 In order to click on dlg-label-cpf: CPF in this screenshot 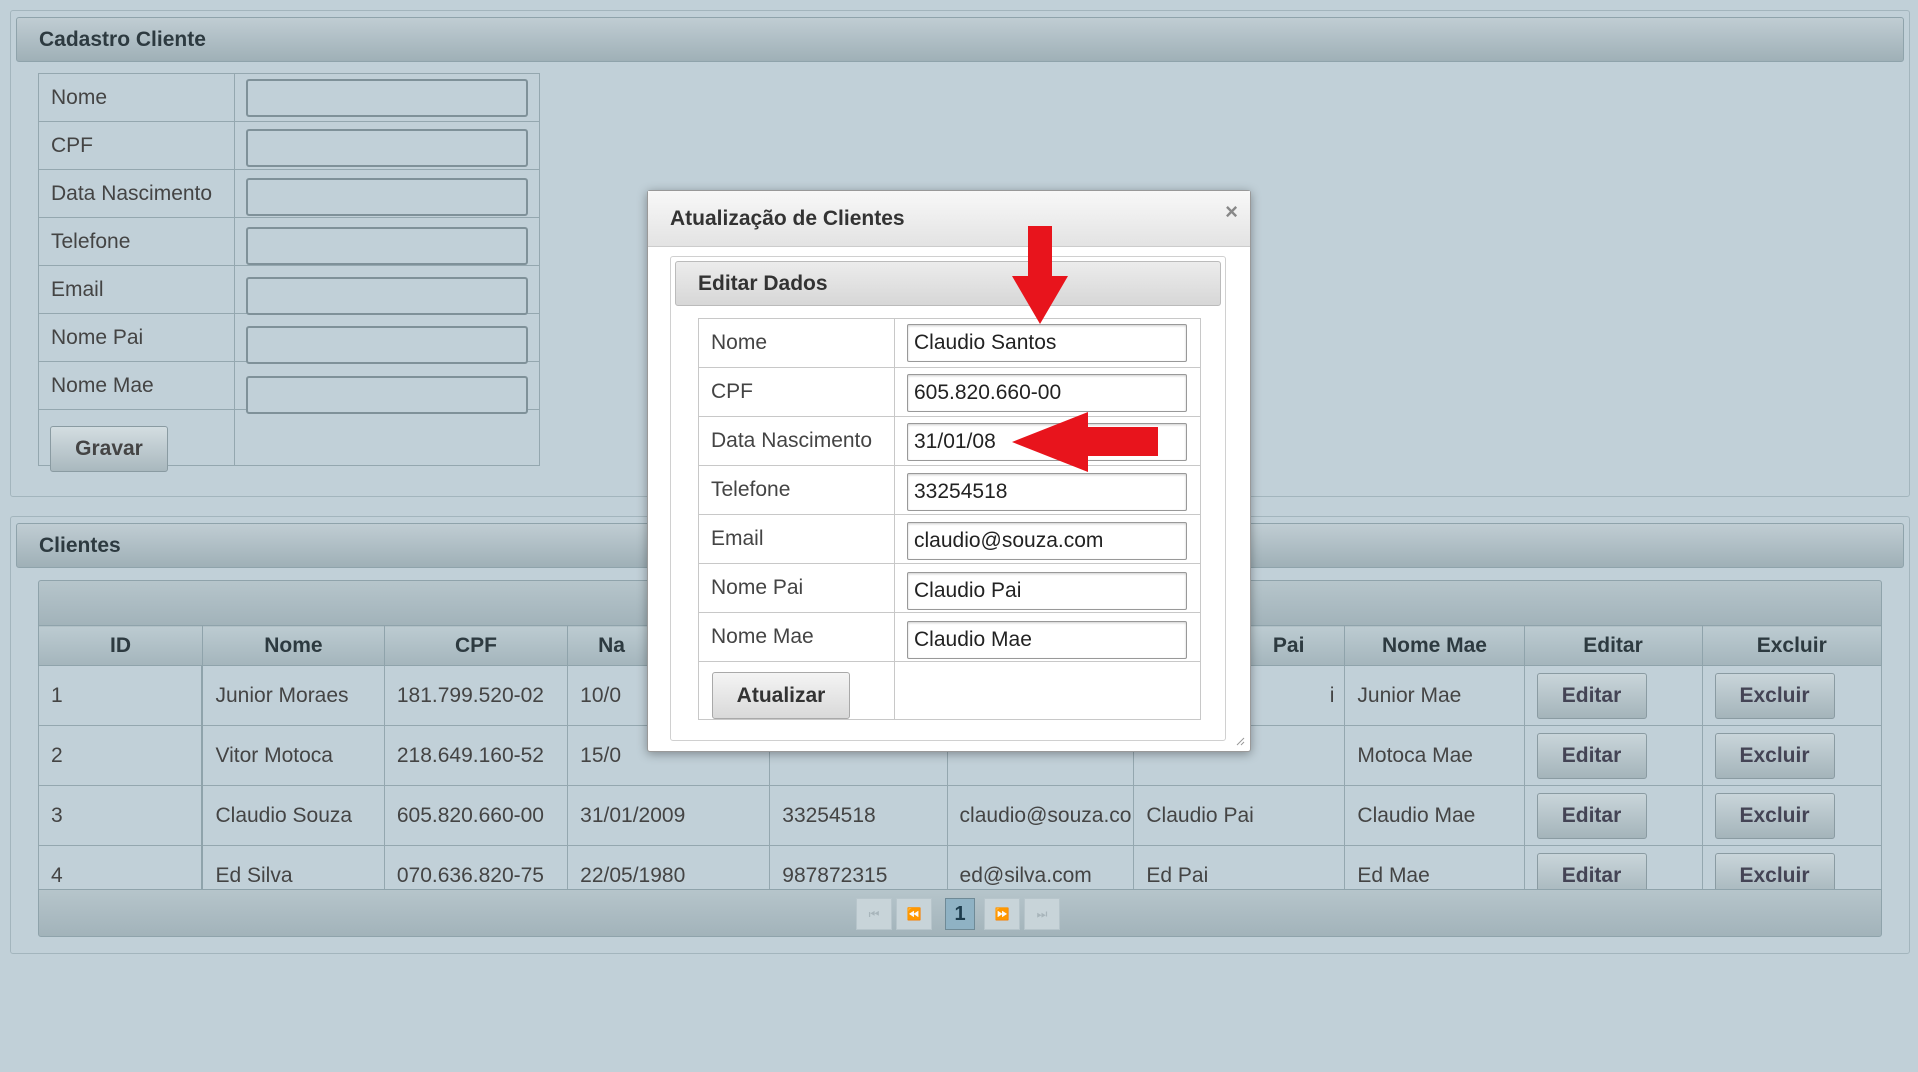, I will do `click(732, 391)`.